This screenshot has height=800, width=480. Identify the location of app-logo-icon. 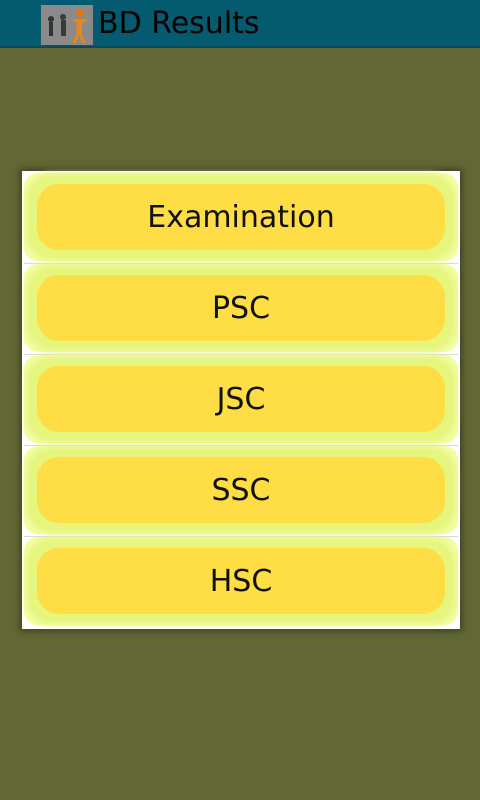
(67, 25).